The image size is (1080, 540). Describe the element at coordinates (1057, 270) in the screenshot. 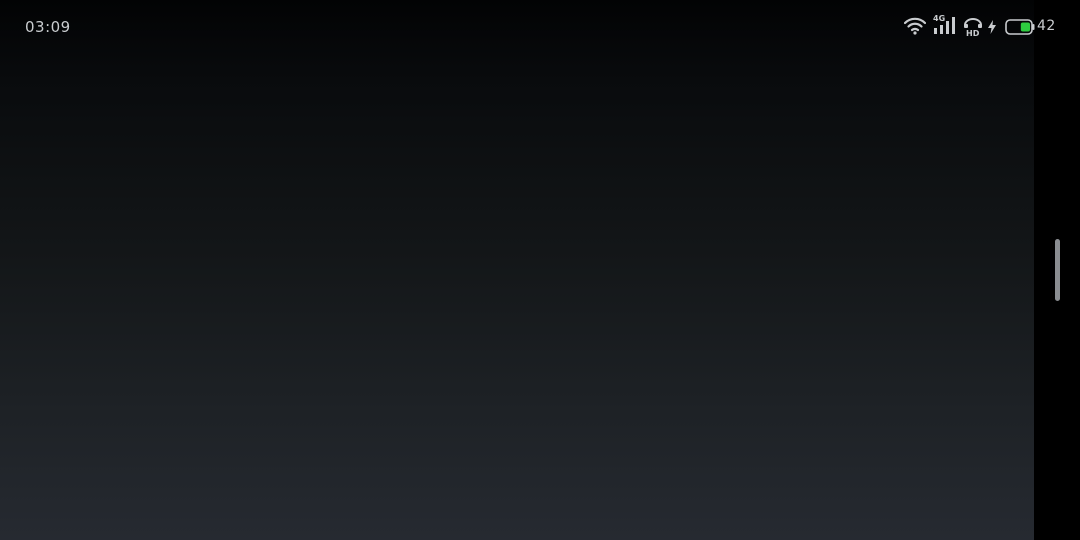

I see `scroll-handle` at that location.